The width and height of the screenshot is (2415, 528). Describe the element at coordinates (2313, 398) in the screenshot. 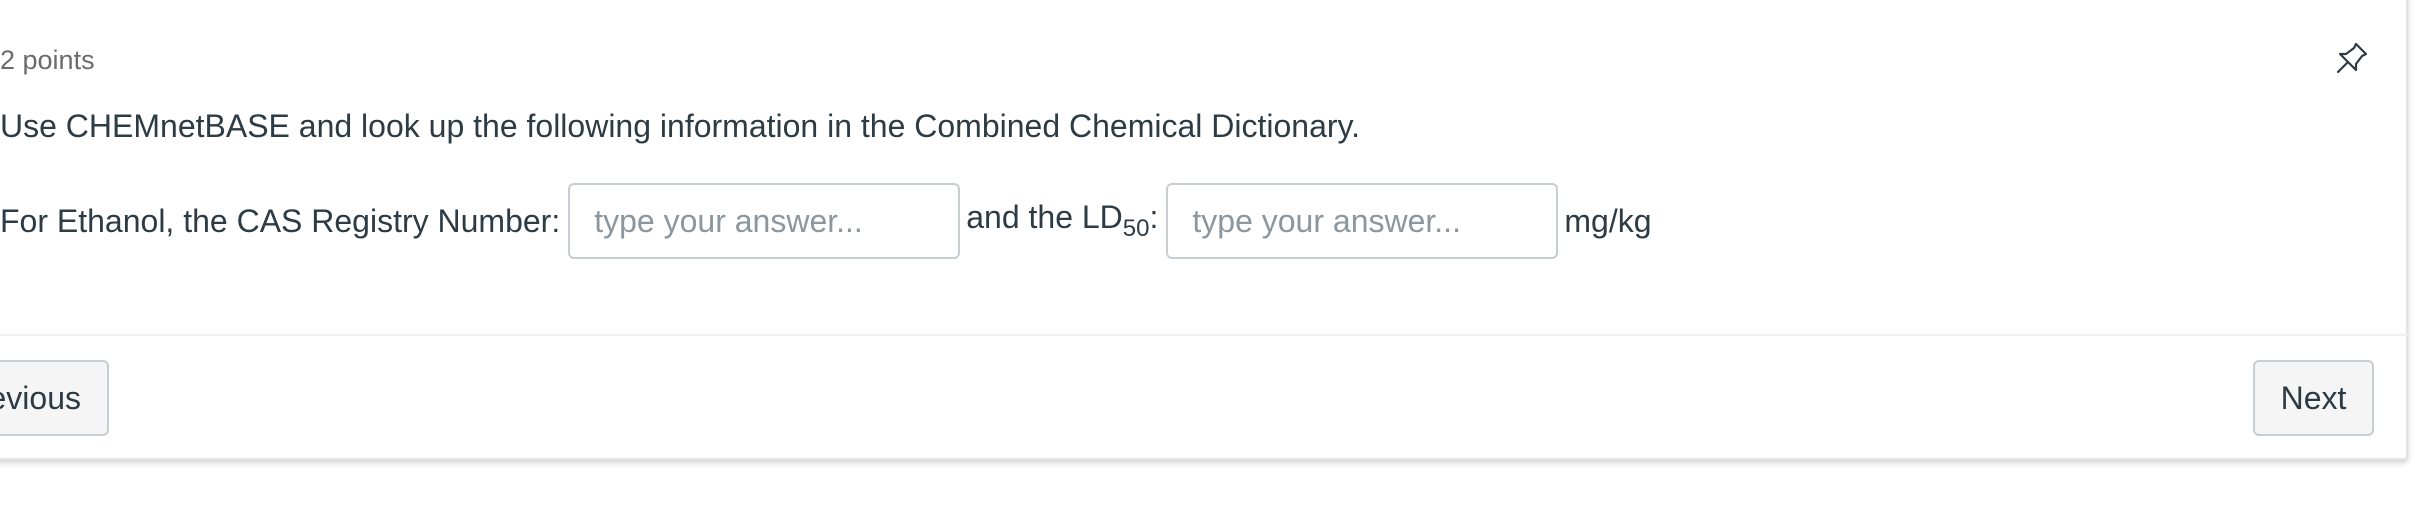

I see `next-button: Next` at that location.